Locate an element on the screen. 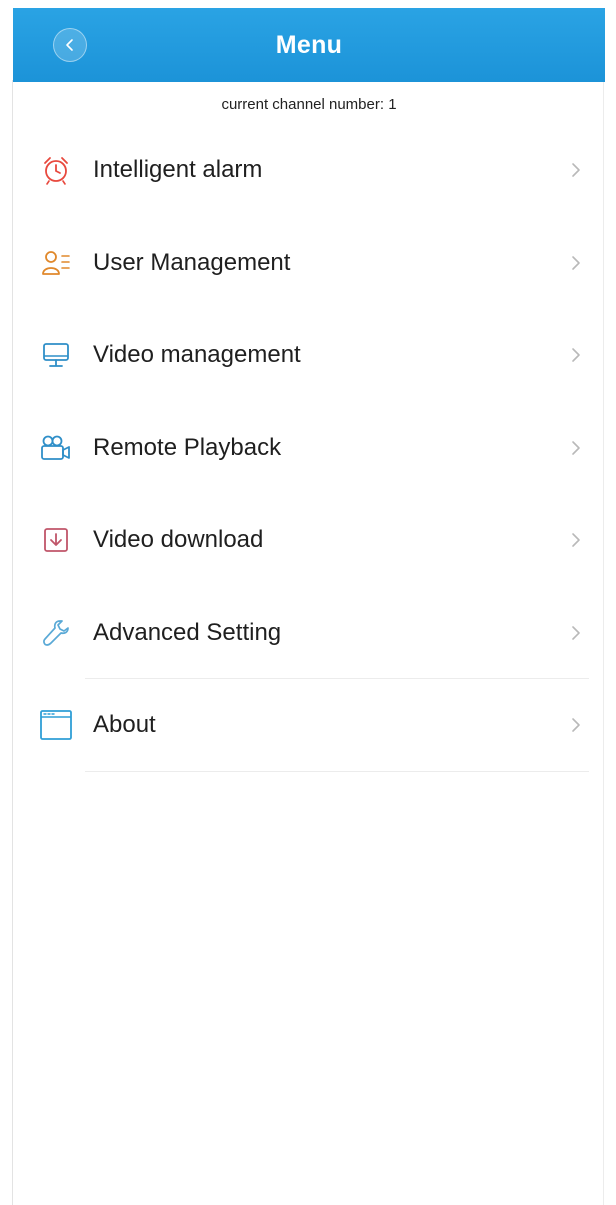 This screenshot has width=616, height=1205. monitor-icon is located at coordinates (56, 355).